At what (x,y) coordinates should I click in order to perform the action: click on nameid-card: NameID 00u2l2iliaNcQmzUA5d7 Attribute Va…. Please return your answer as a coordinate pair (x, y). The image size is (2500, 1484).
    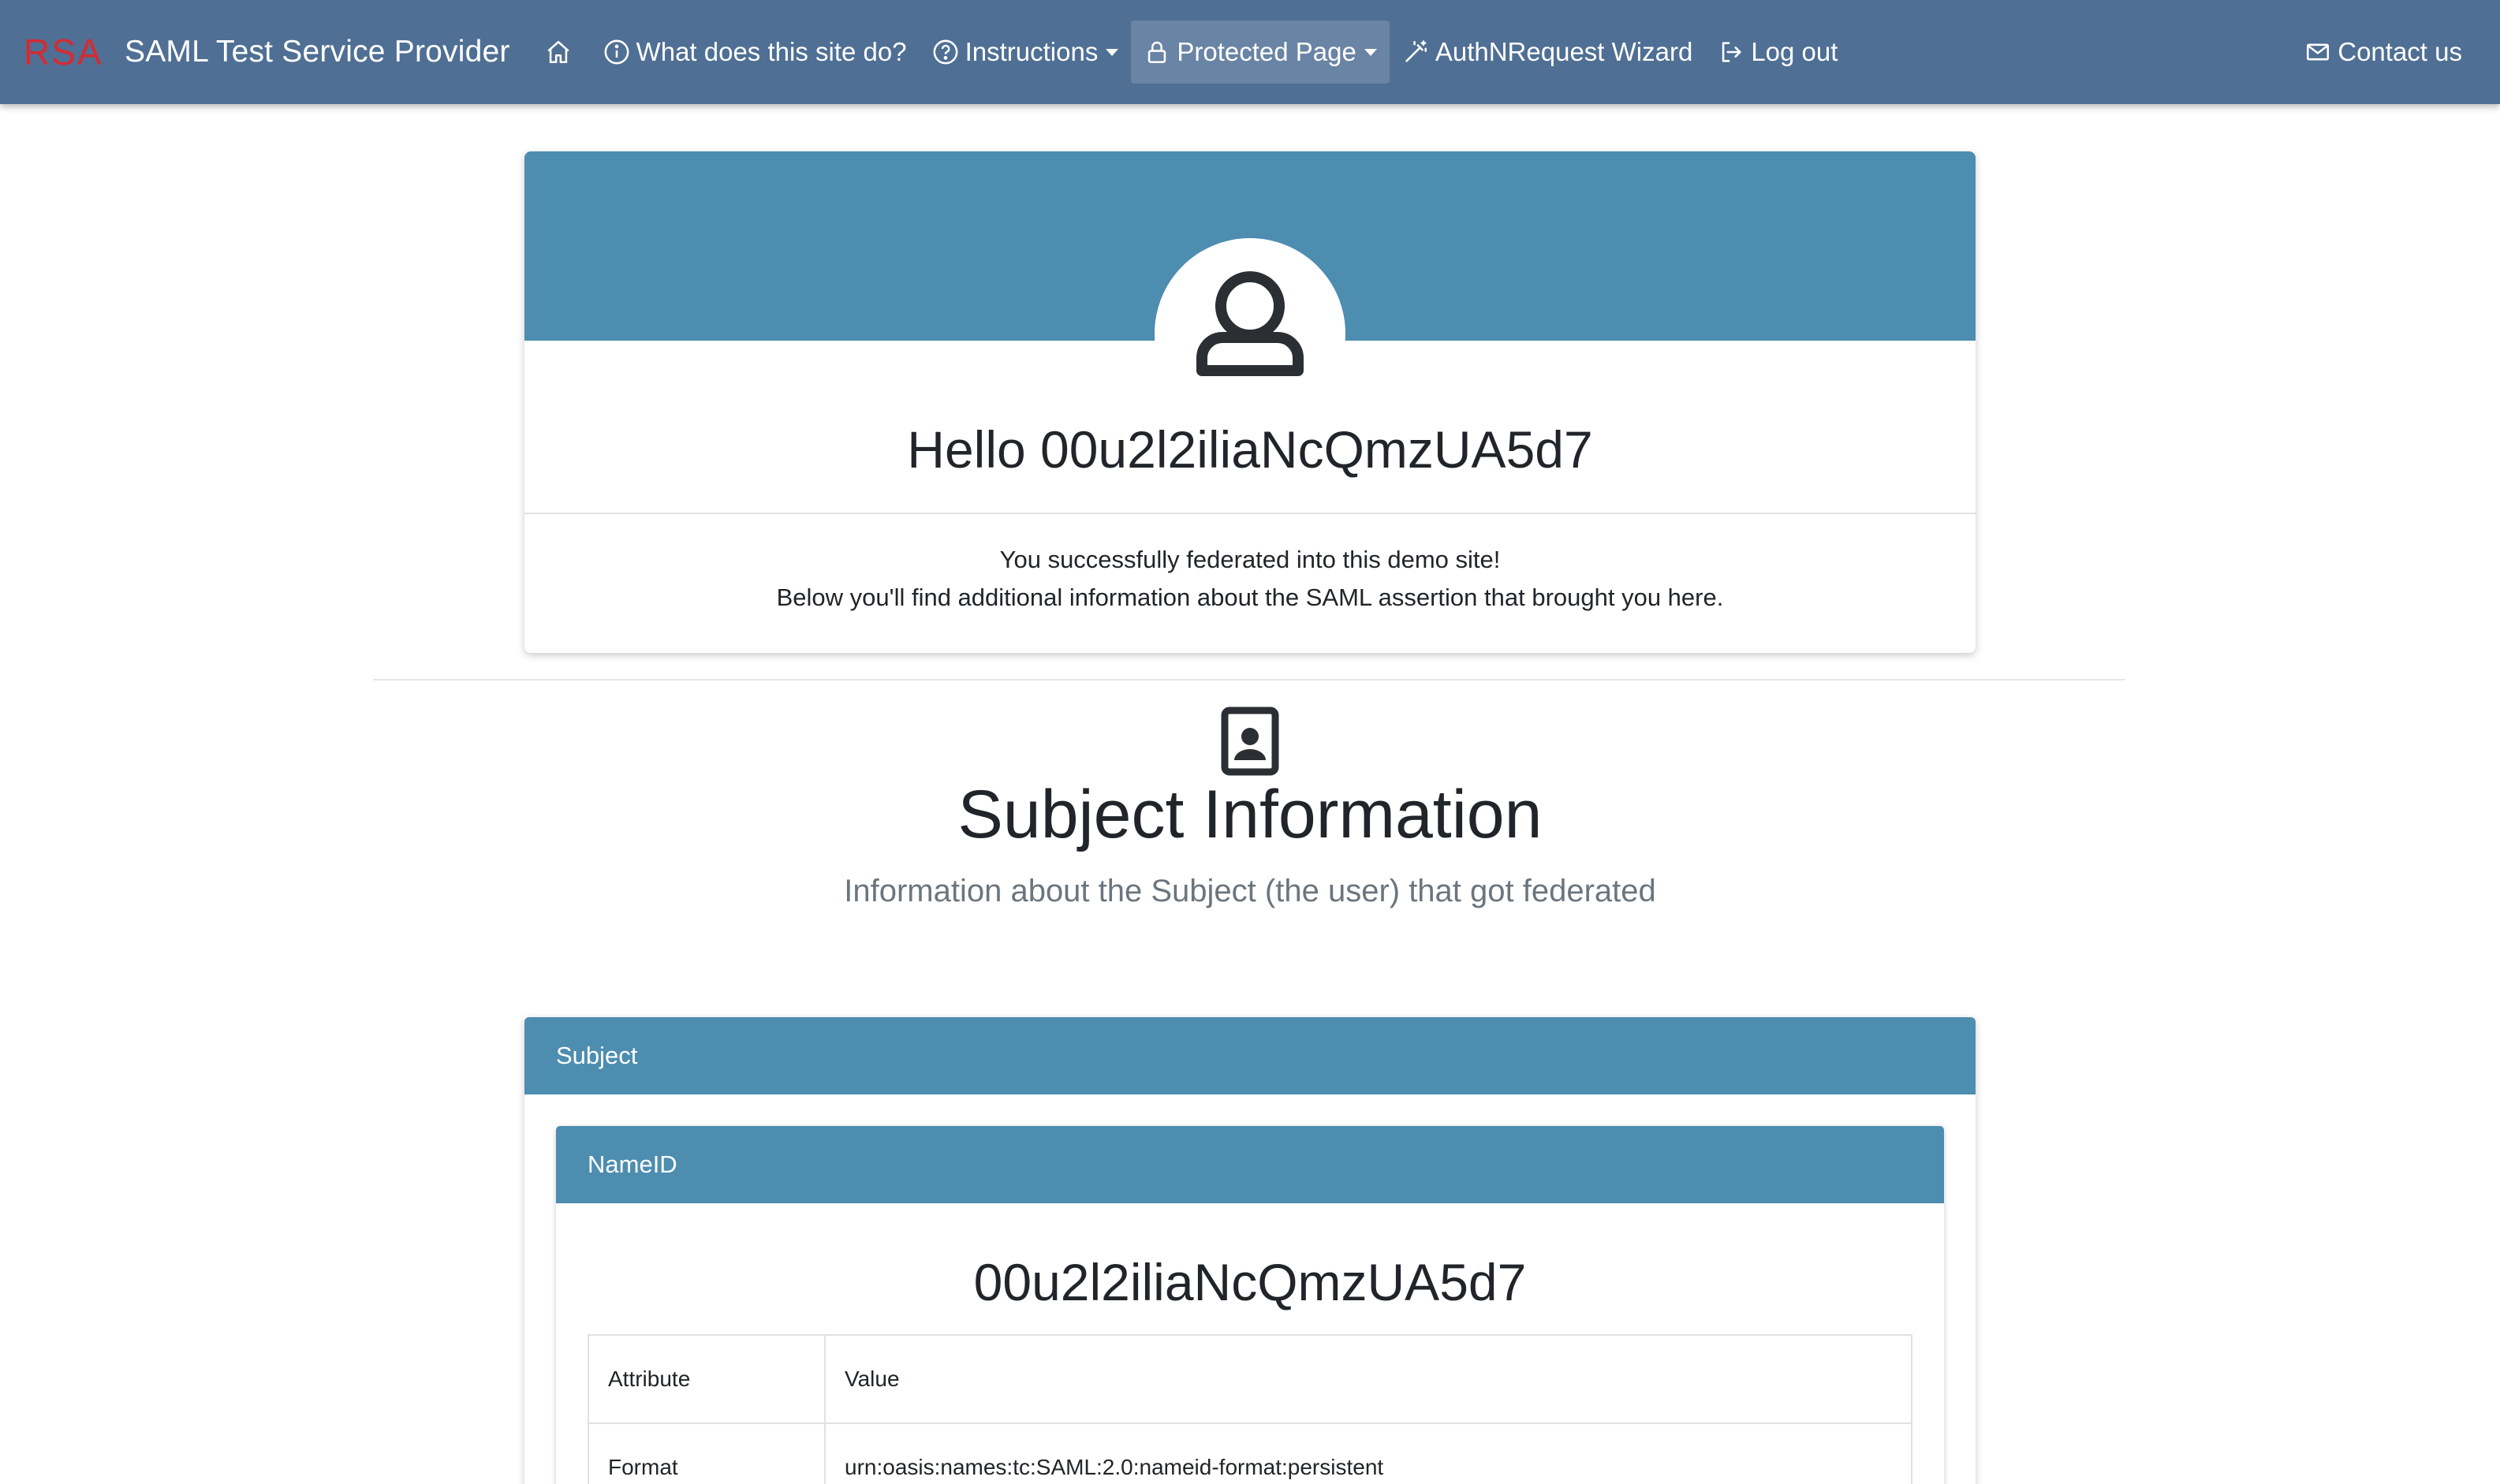
    Looking at the image, I should click on (1250, 1305).